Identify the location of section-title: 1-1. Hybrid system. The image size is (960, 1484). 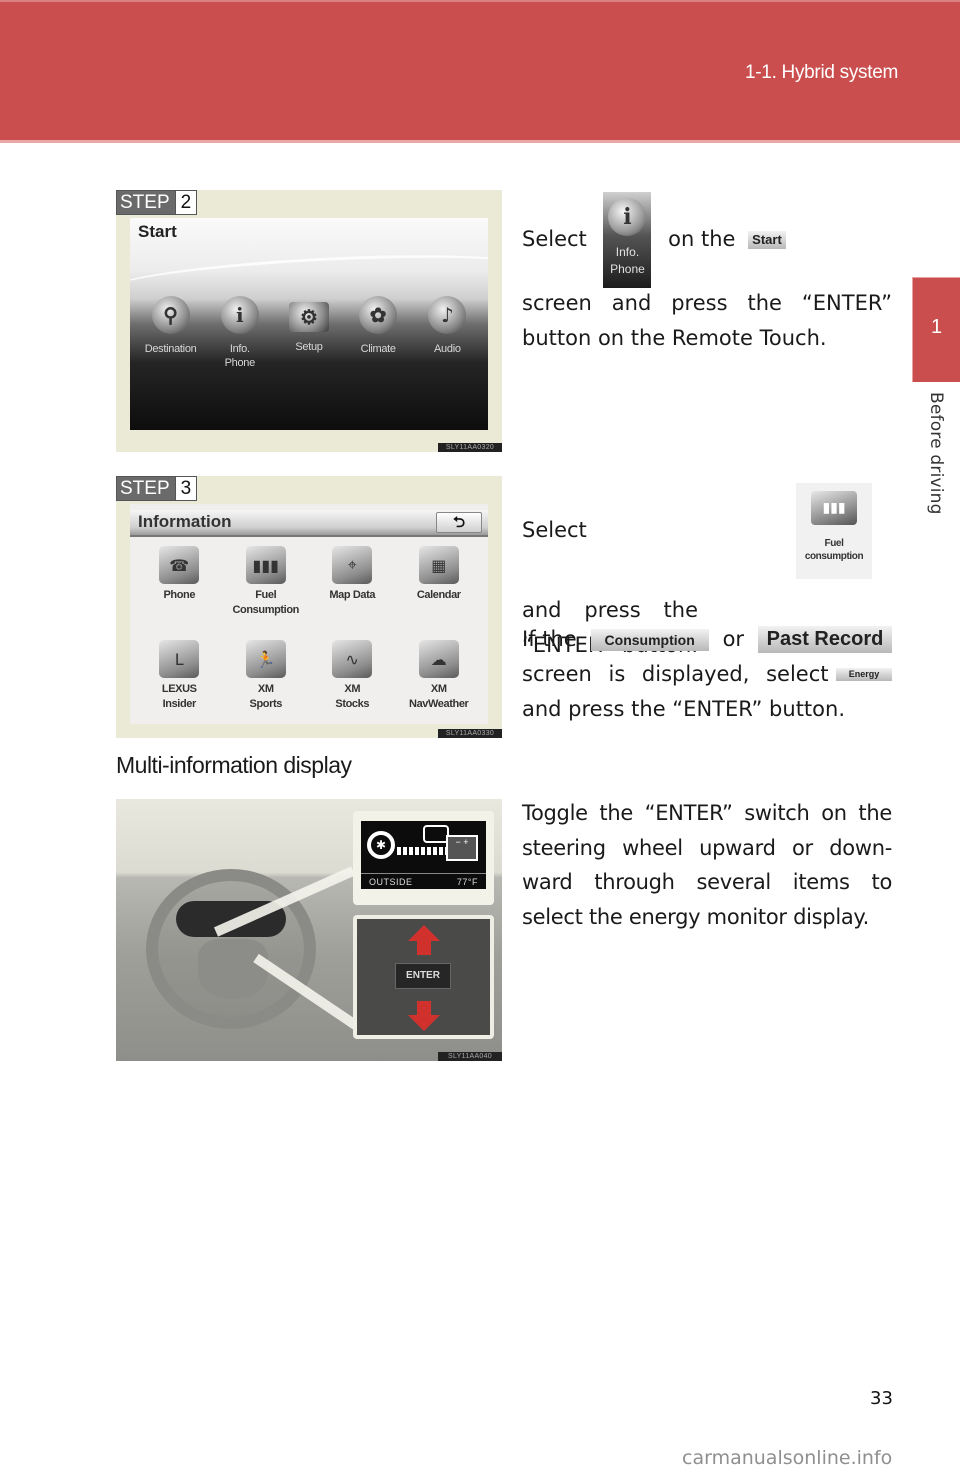
(821, 72).